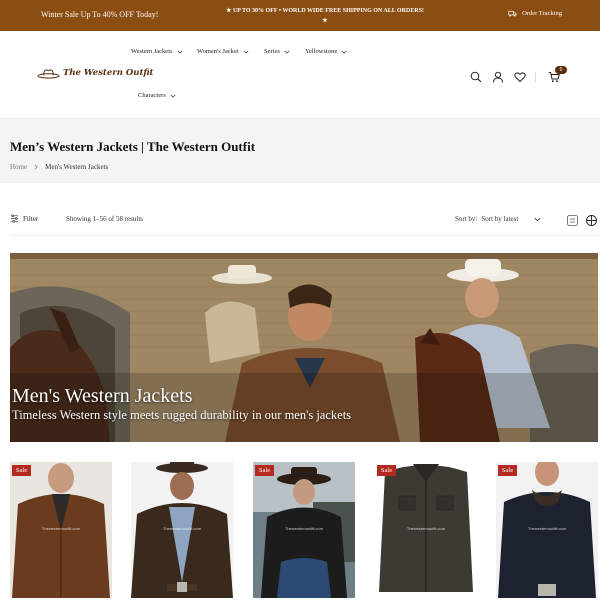  What do you see at coordinates (321, 51) in the screenshot?
I see `nav-label: Yellowstone` at bounding box center [321, 51].